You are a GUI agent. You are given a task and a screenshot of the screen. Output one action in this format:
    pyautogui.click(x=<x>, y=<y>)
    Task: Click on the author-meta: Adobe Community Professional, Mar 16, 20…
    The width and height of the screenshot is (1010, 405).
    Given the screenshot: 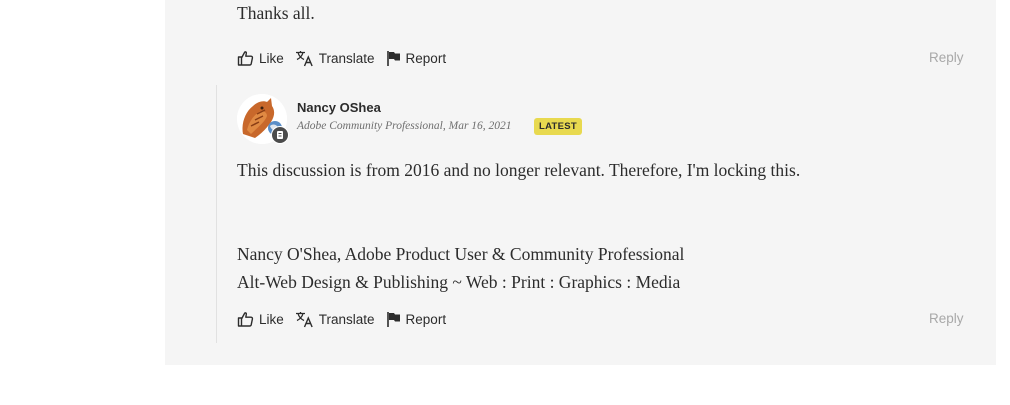 What is the action you would take?
    pyautogui.click(x=404, y=126)
    